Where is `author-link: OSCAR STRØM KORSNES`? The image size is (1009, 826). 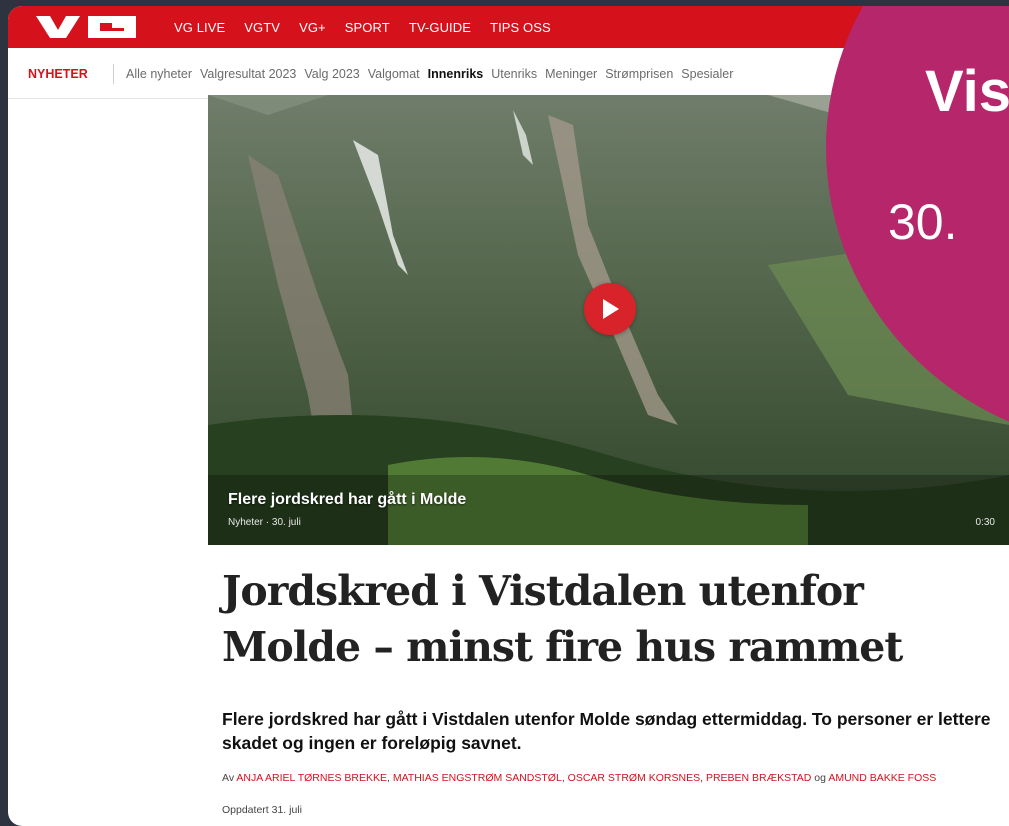 author-link: OSCAR STRØM KORSNES is located at coordinates (634, 778).